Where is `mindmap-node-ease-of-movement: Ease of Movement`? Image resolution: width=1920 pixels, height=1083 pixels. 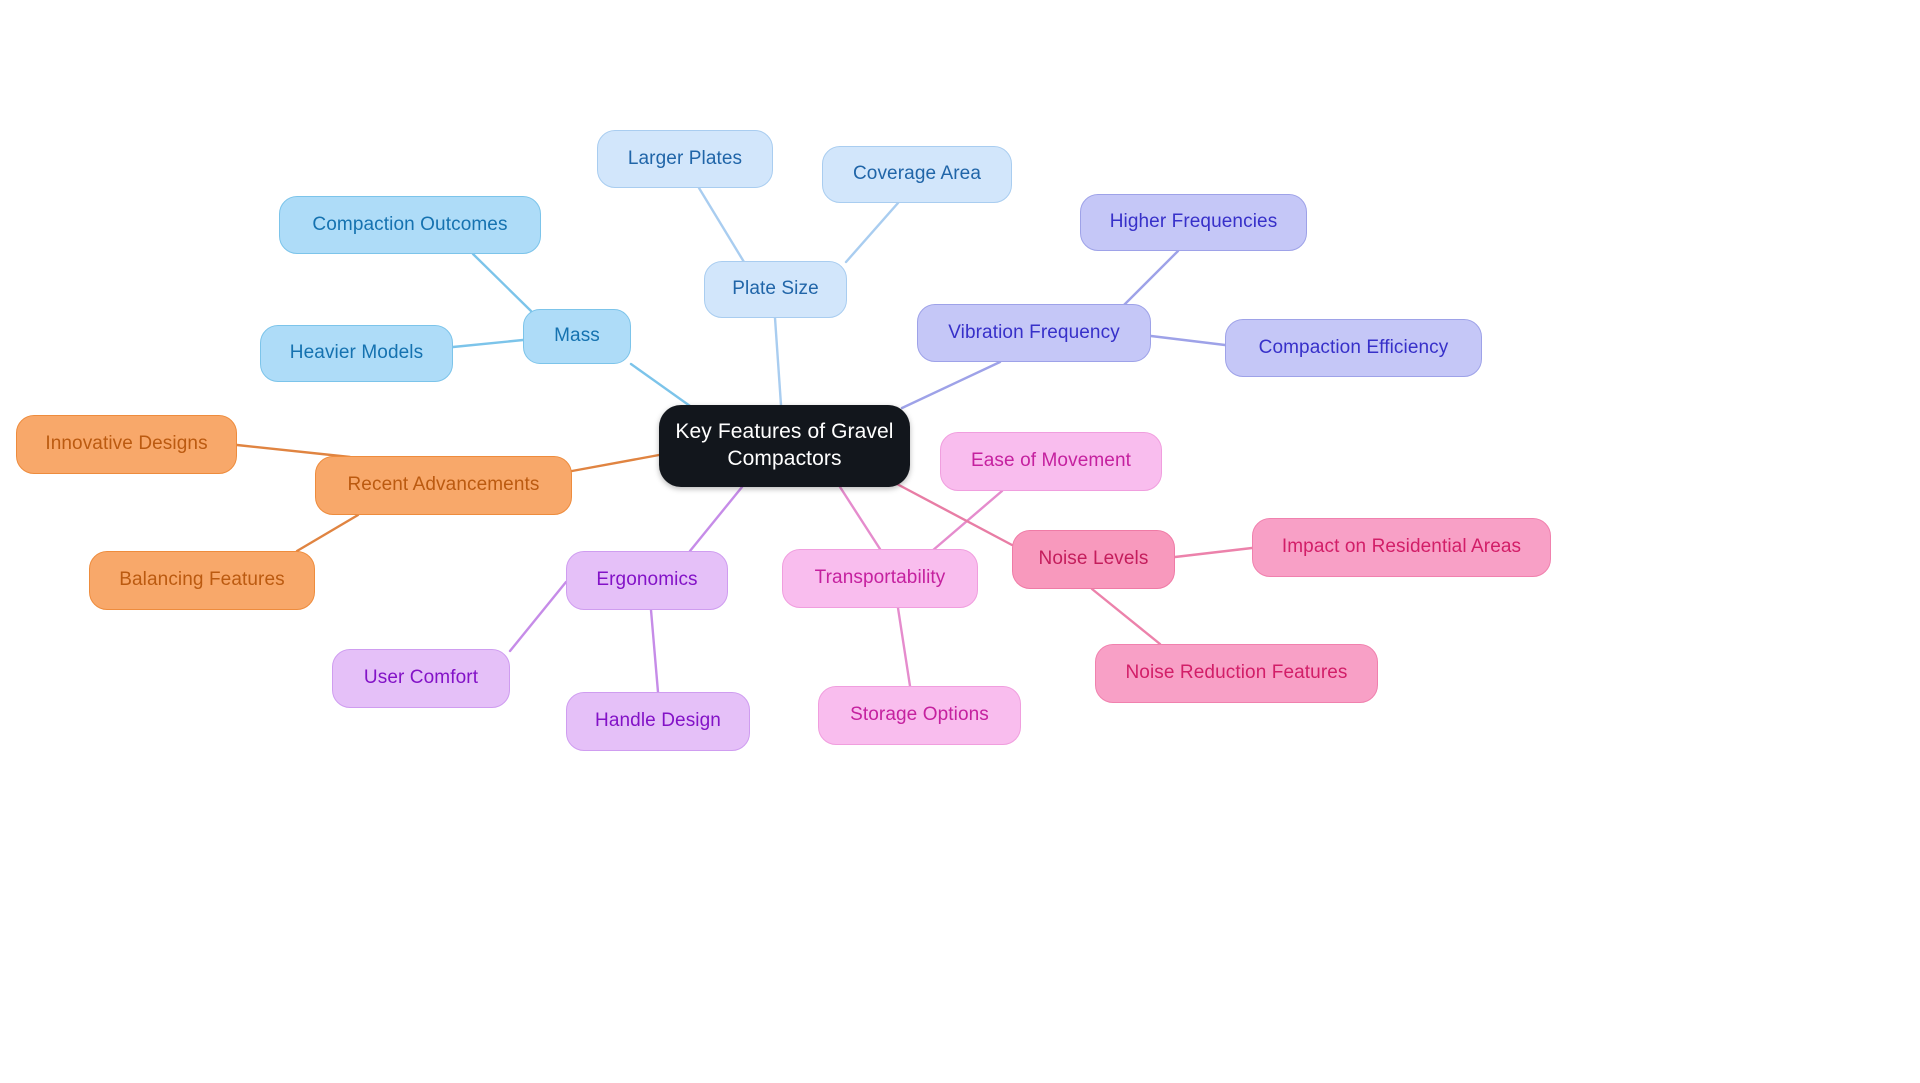 mindmap-node-ease-of-movement: Ease of Movement is located at coordinates (1051, 461).